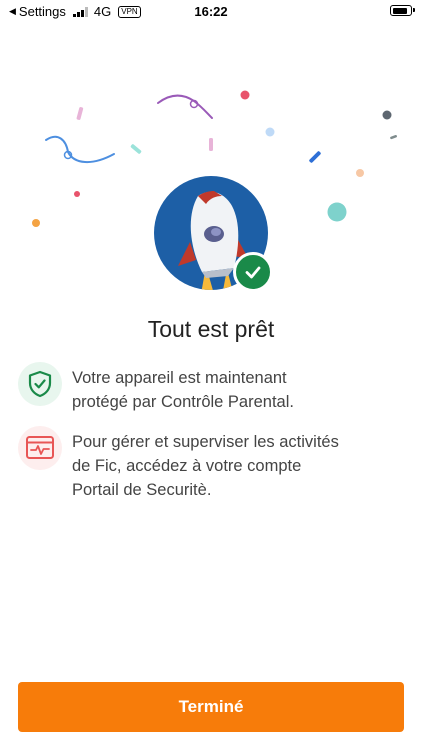 The image size is (422, 750). I want to click on rocket-illustration, so click(213, 234).